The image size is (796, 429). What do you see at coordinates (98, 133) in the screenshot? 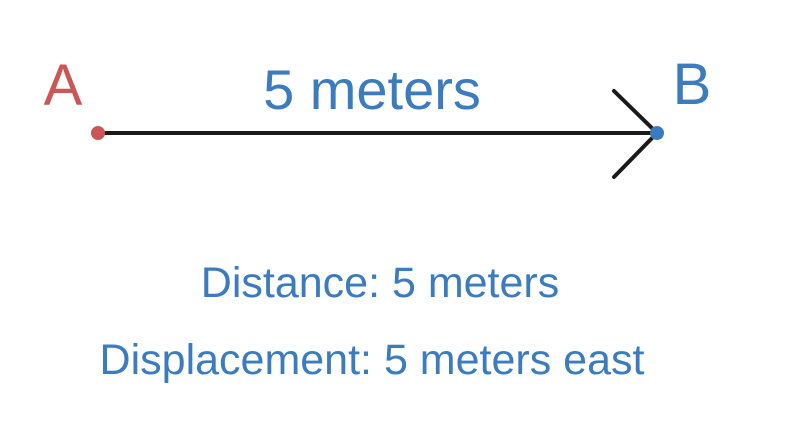
I see `point-a-dot` at bounding box center [98, 133].